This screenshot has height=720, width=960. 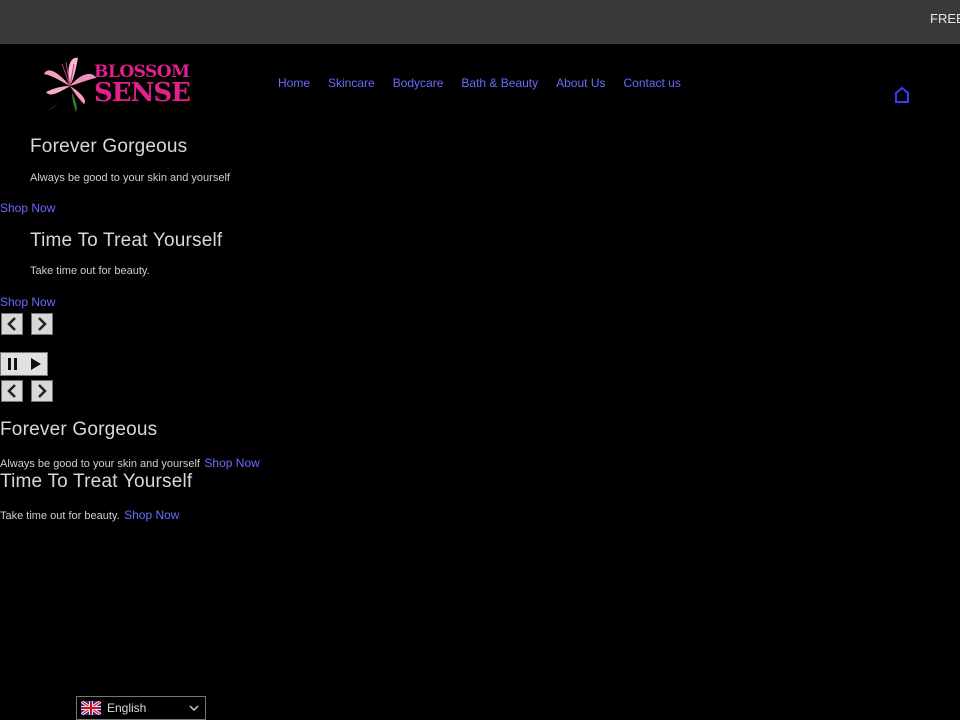 What do you see at coordinates (91, 708) in the screenshot?
I see `uk-flag-icon` at bounding box center [91, 708].